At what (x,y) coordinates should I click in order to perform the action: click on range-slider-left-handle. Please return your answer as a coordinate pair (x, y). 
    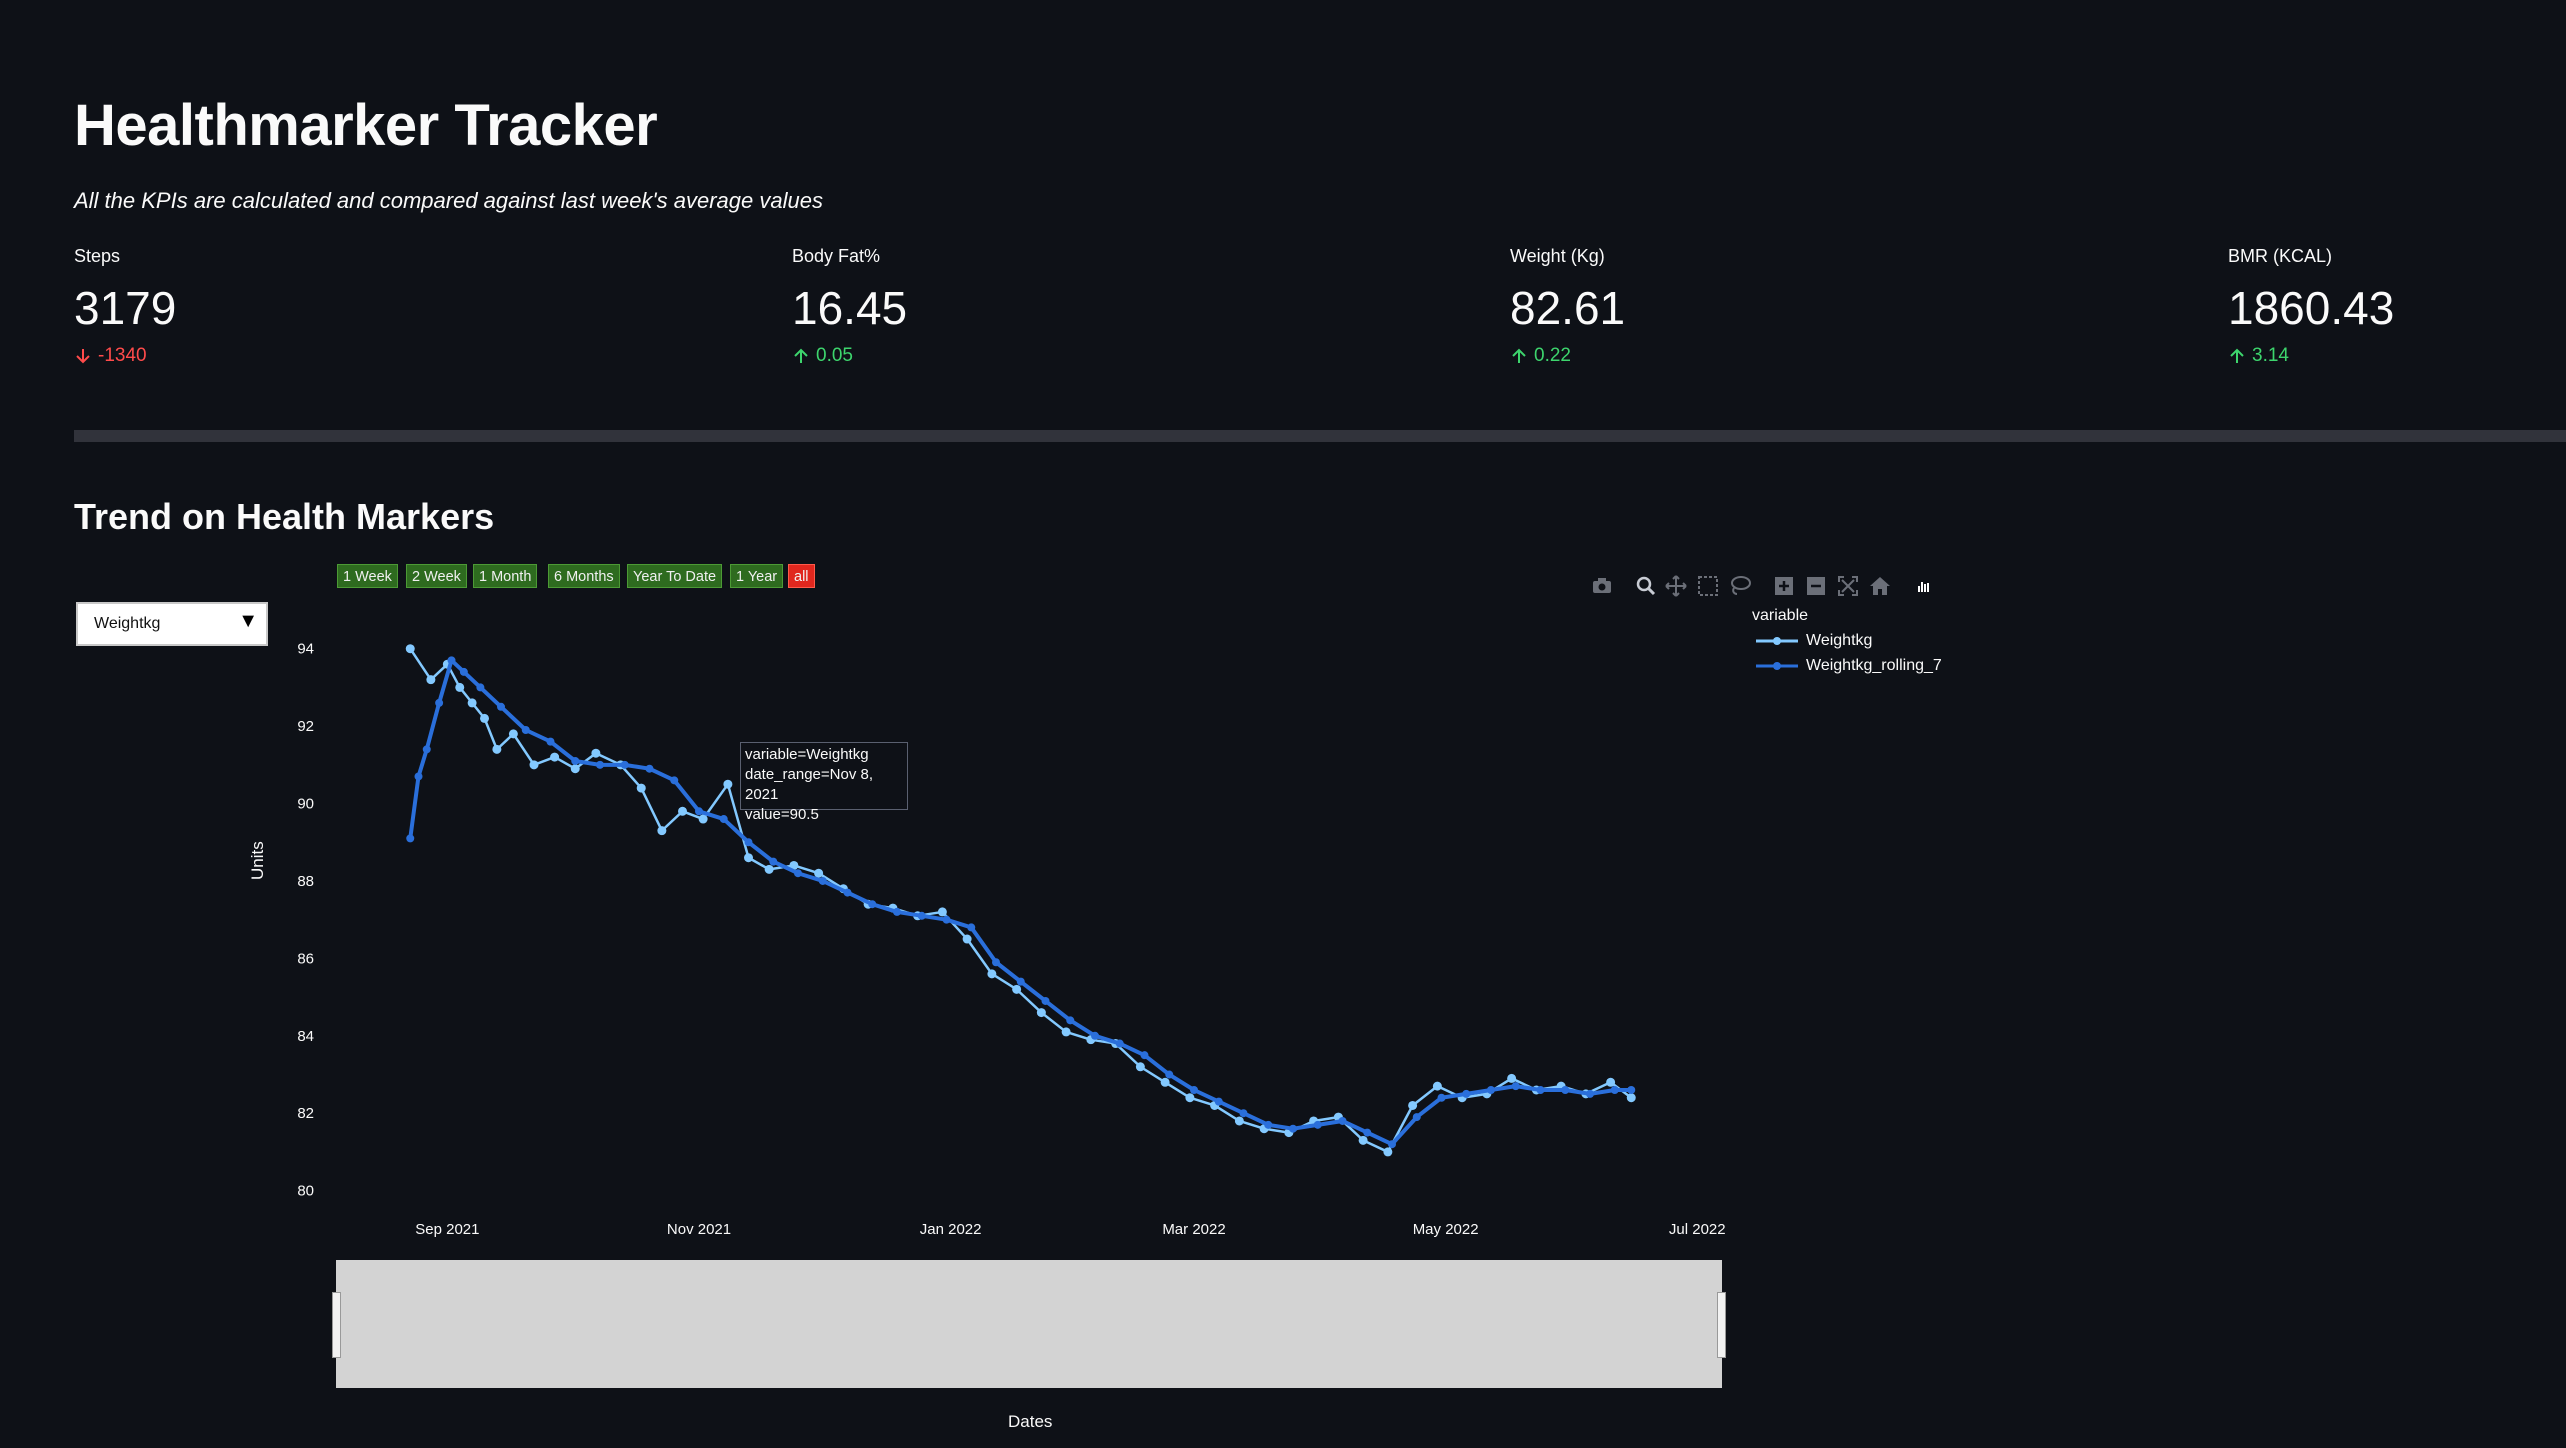
    Looking at the image, I should click on (336, 1325).